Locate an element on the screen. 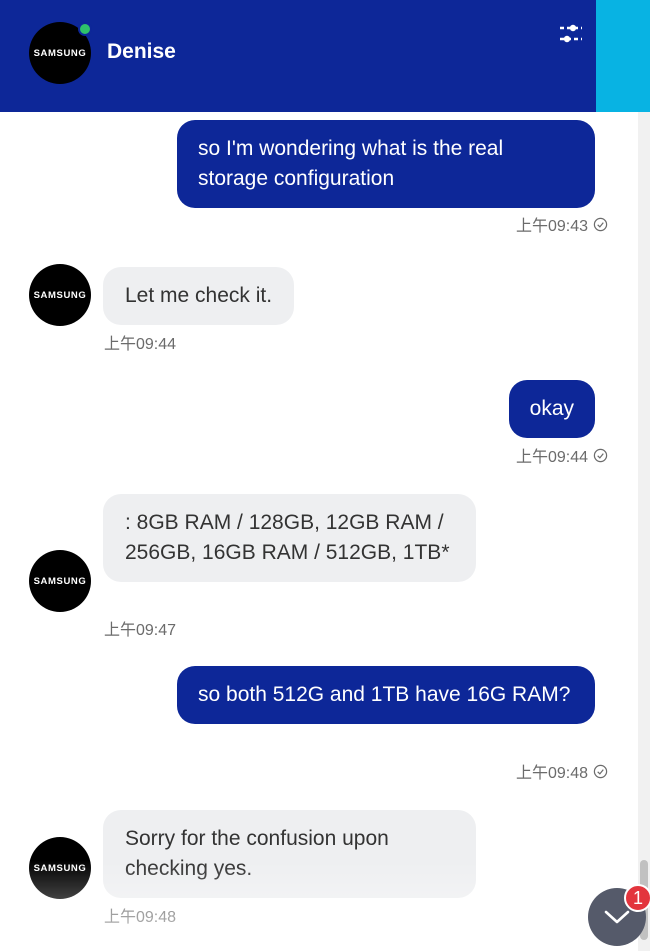  chevron-down-icon is located at coordinates (617, 917).